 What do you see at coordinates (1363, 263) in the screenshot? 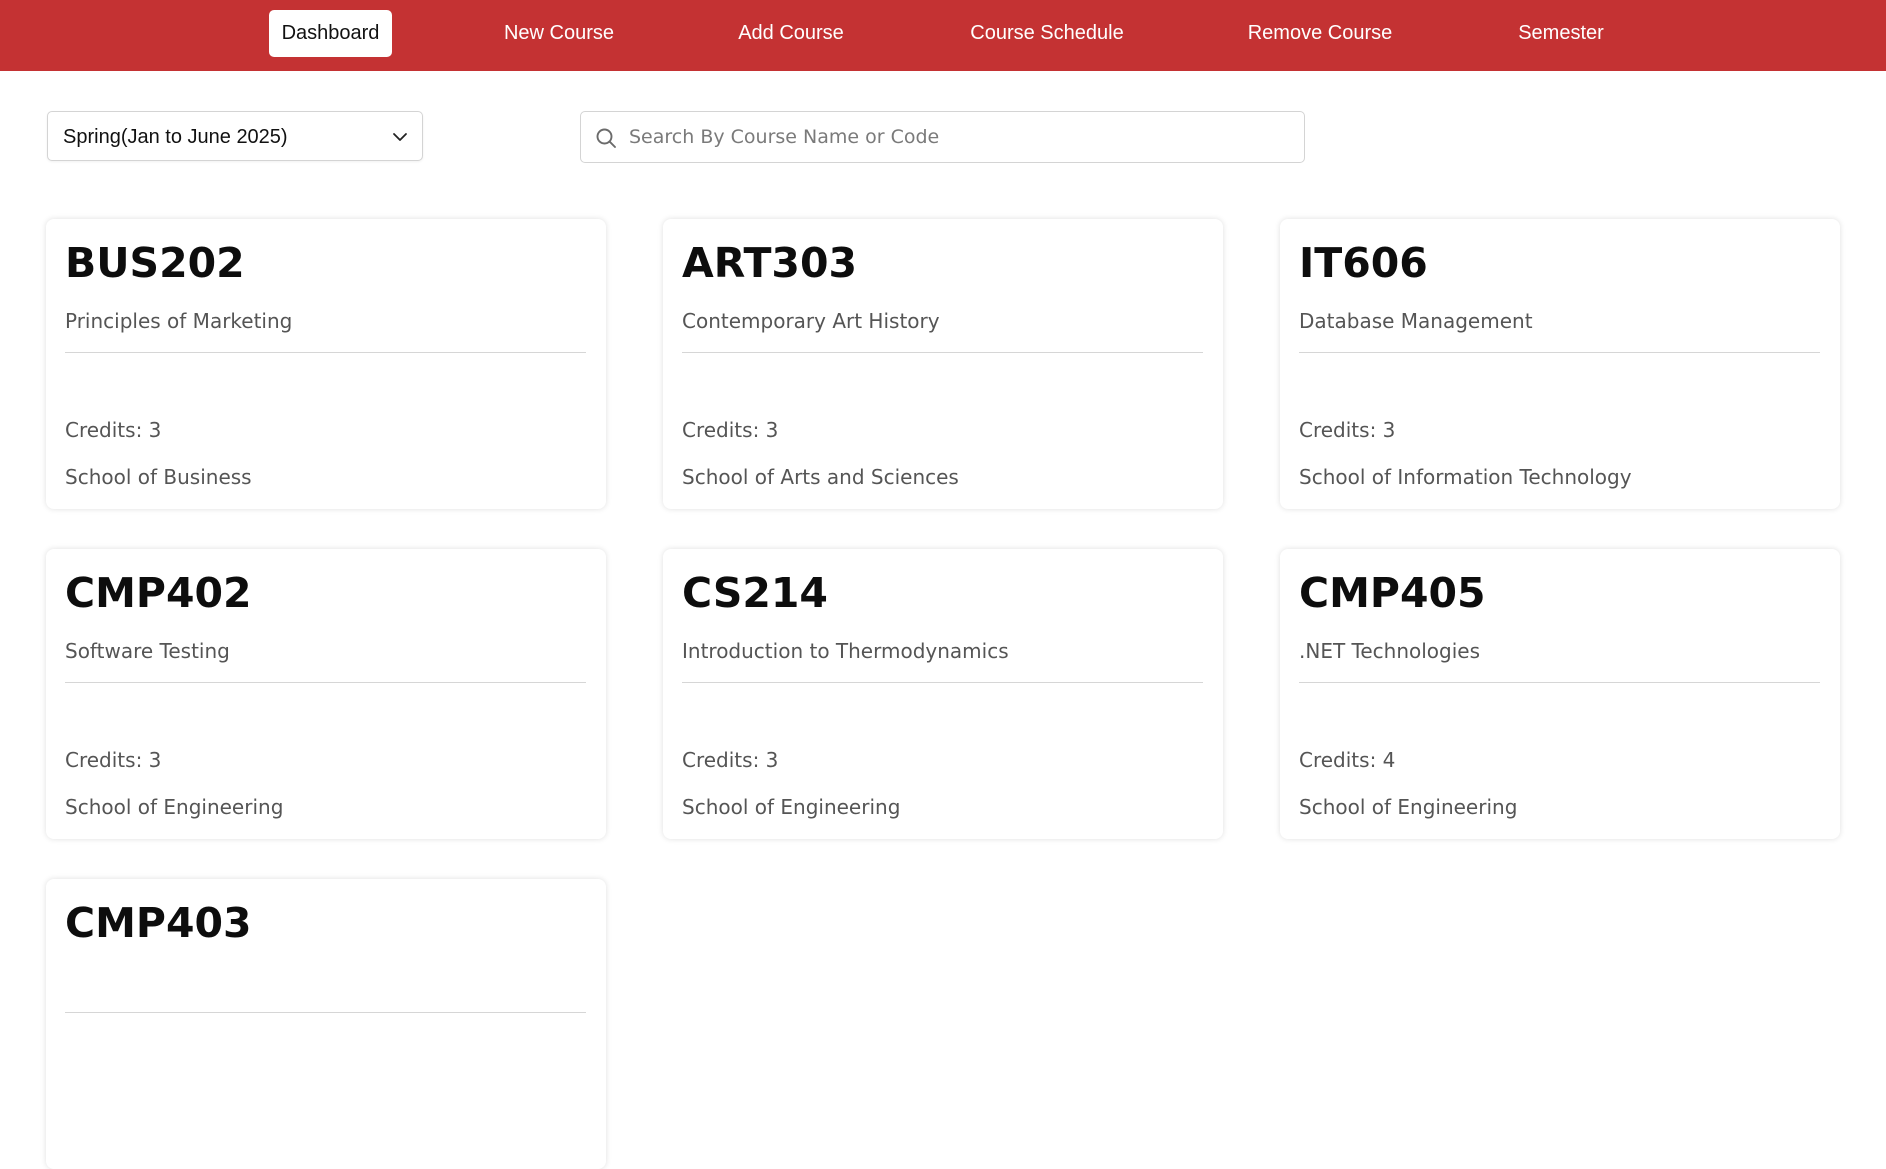
I see `course-code: IT606` at bounding box center [1363, 263].